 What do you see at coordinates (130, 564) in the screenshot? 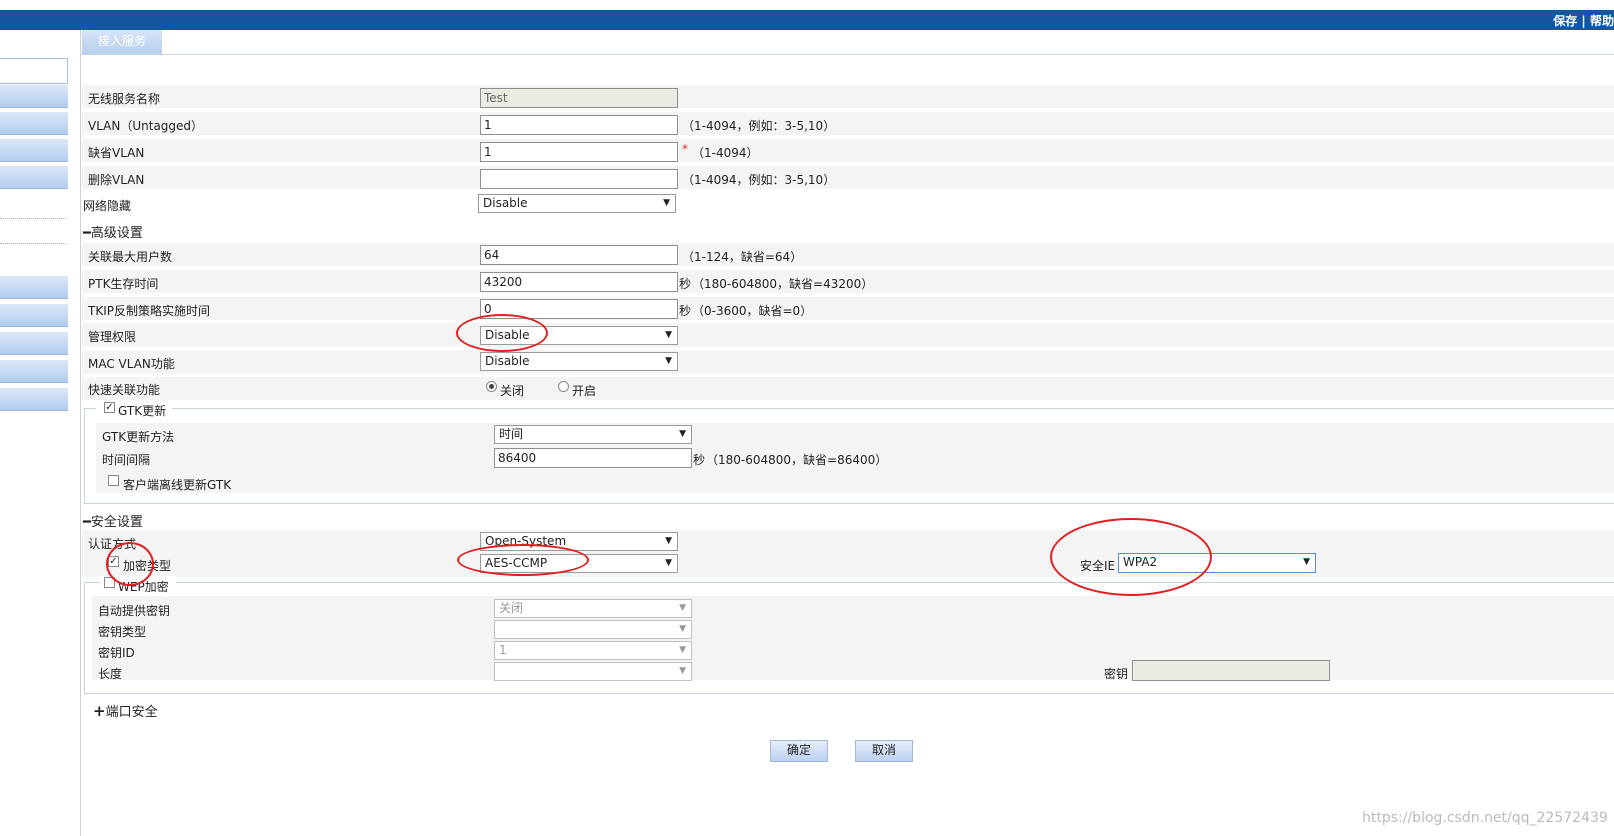
I see `annotation-circle-cipher-checkbox` at bounding box center [130, 564].